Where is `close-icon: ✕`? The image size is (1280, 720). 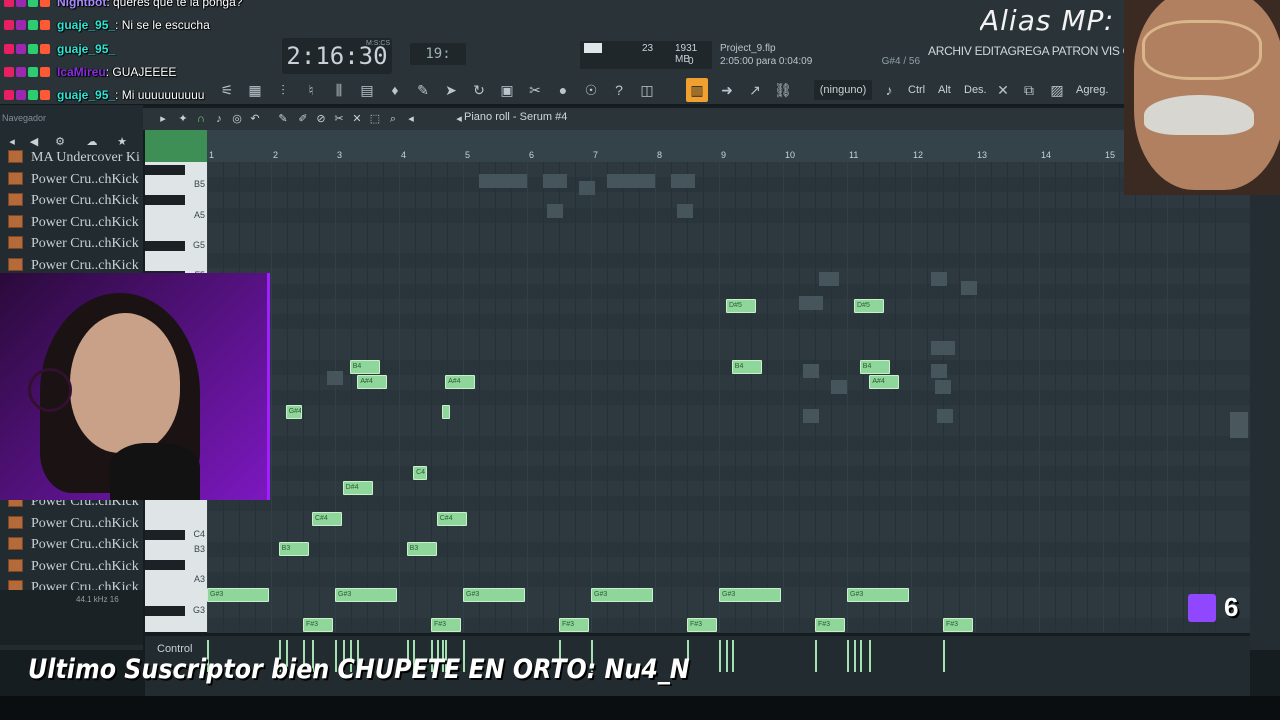
close-icon: ✕ is located at coordinates (1003, 90).